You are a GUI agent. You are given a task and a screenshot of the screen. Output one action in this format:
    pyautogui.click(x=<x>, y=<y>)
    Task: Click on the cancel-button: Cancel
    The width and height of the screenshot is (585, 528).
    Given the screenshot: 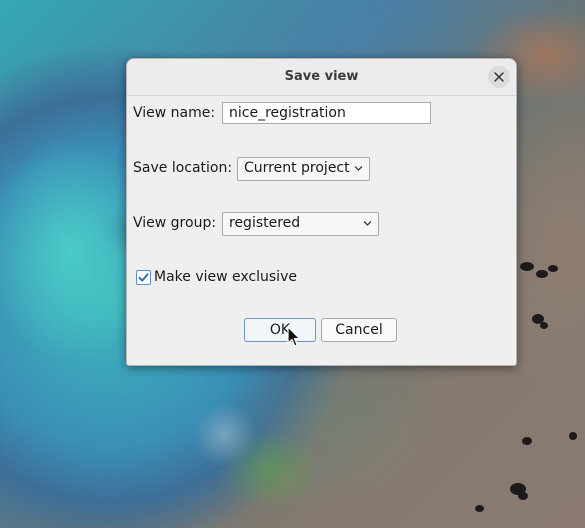 What is the action you would take?
    pyautogui.click(x=359, y=330)
    